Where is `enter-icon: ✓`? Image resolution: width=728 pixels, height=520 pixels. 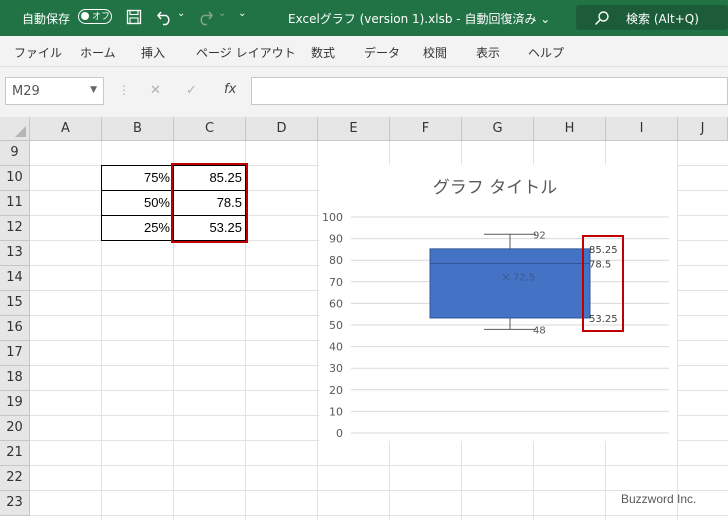
enter-icon: ✓ is located at coordinates (191, 90).